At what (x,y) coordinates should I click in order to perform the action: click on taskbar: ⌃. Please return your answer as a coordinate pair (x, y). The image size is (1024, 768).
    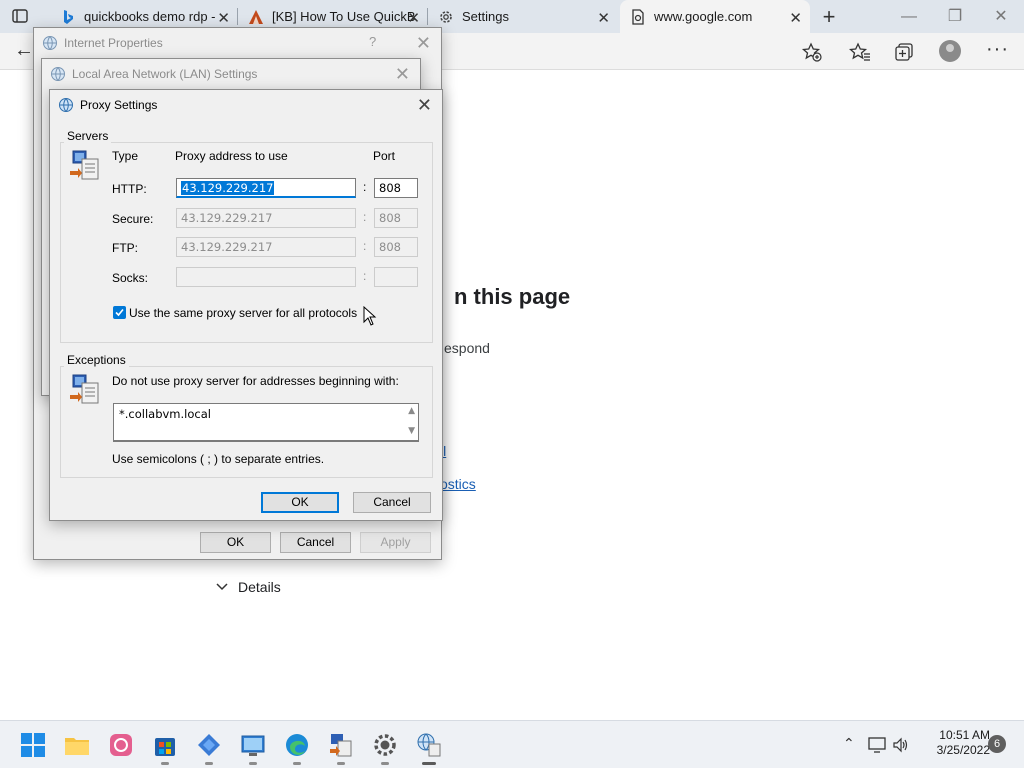
    Looking at the image, I should click on (512, 744).